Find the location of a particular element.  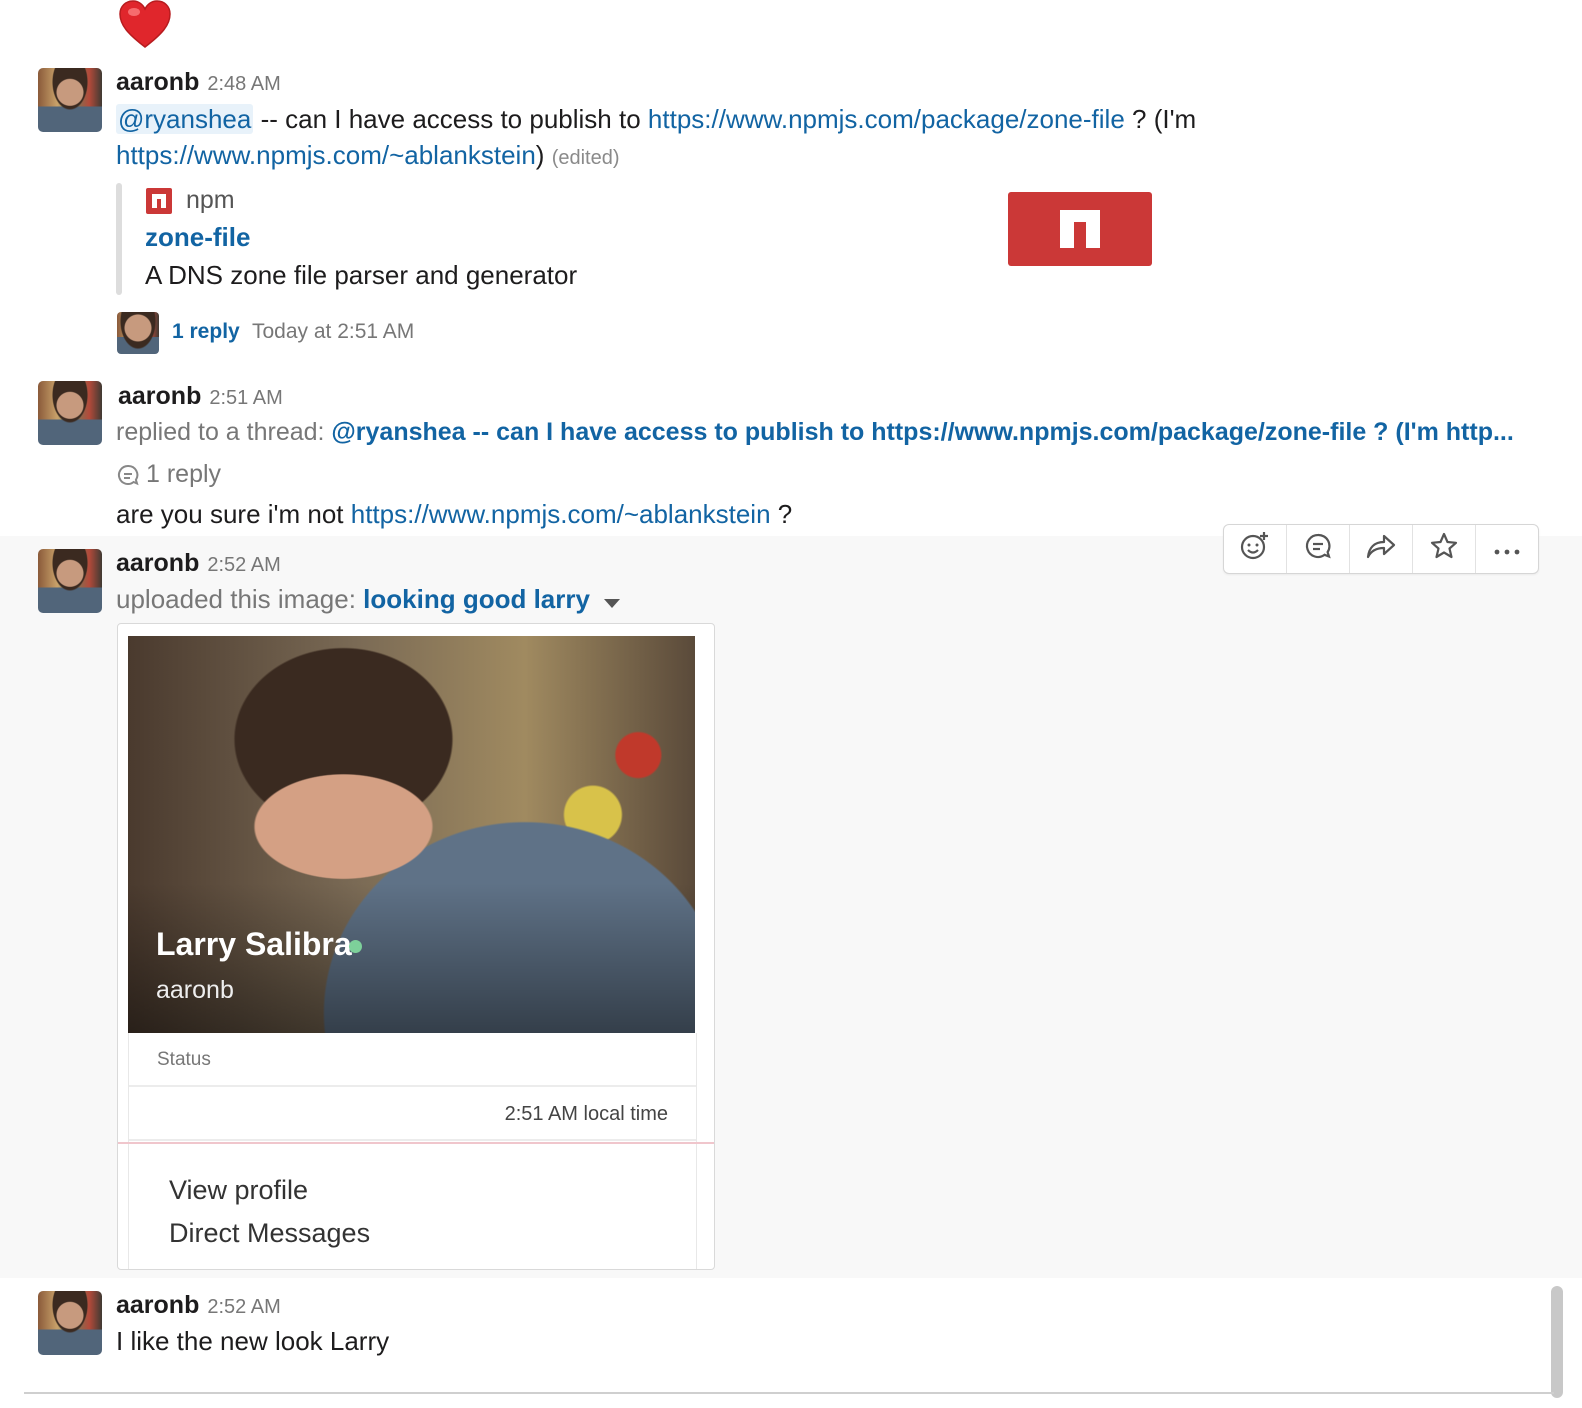

presence-dot is located at coordinates (355, 946).